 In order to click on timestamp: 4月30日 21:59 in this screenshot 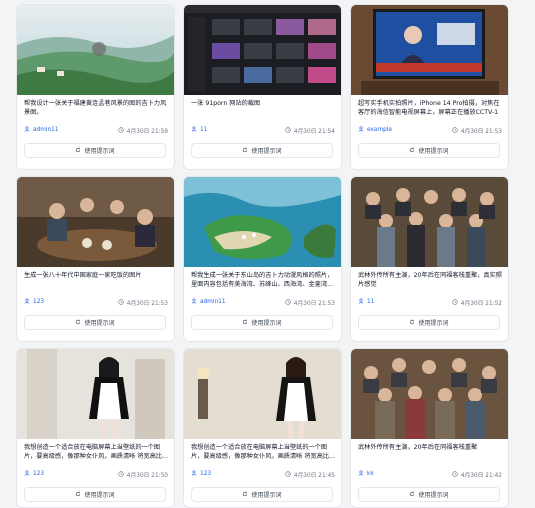, I will do `click(147, 132)`.